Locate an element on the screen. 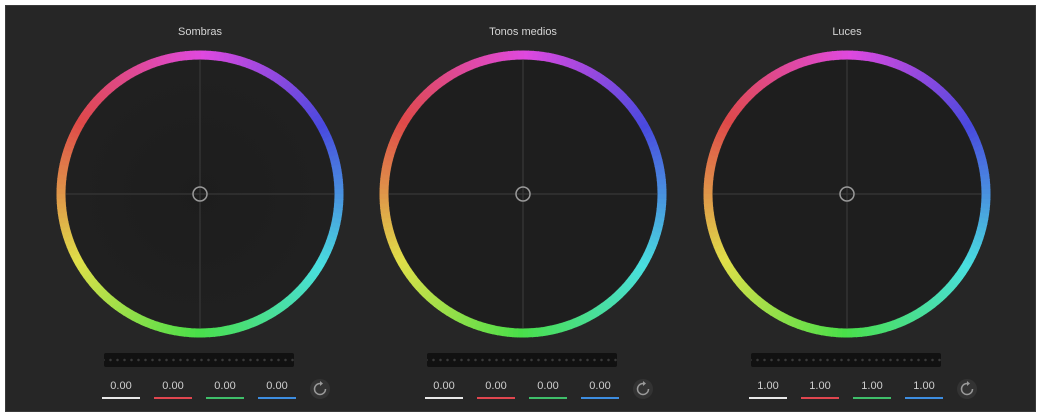  value-row: 1.00 1.00 1.00 1.00 is located at coordinates (864, 392).